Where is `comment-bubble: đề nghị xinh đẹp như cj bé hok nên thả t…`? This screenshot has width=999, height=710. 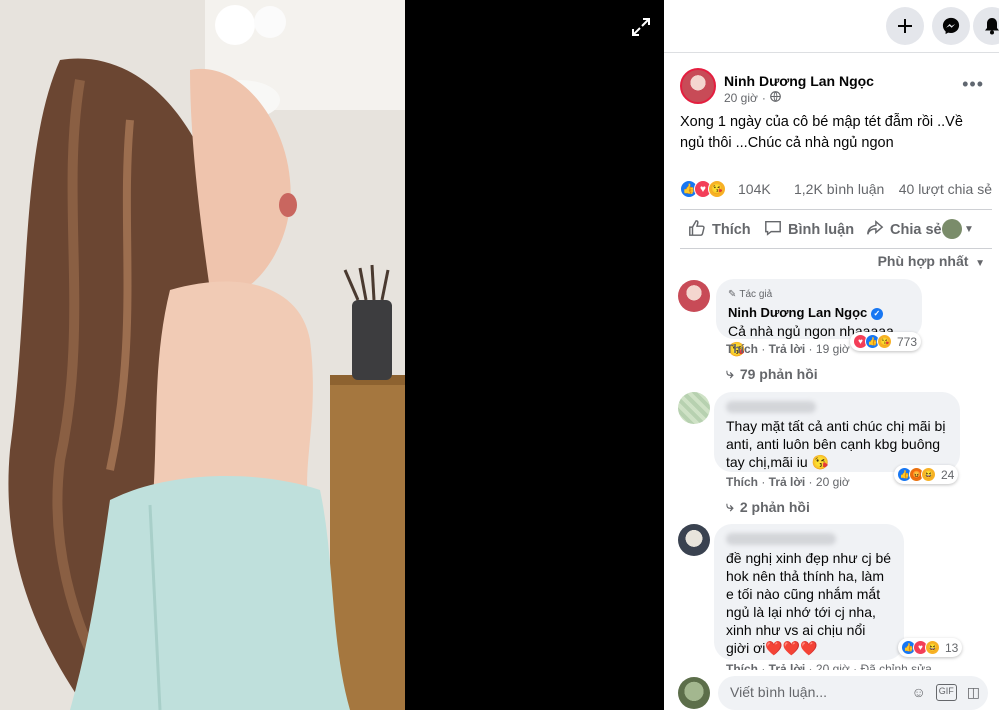 comment-bubble: đề nghị xinh đẹp như cj bé hok nên thả t… is located at coordinates (809, 592).